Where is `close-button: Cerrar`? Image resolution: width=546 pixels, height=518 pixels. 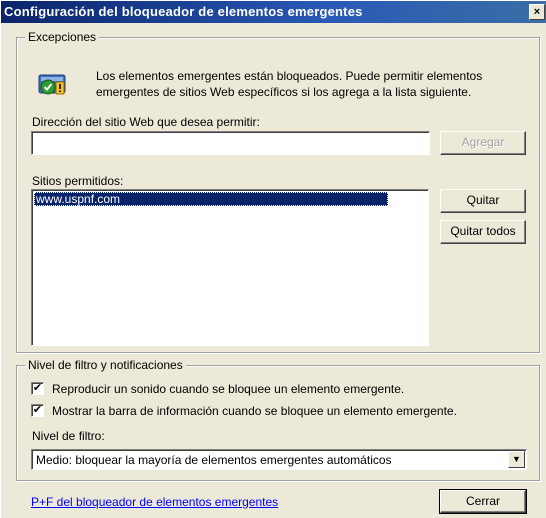 close-button: Cerrar is located at coordinates (483, 501).